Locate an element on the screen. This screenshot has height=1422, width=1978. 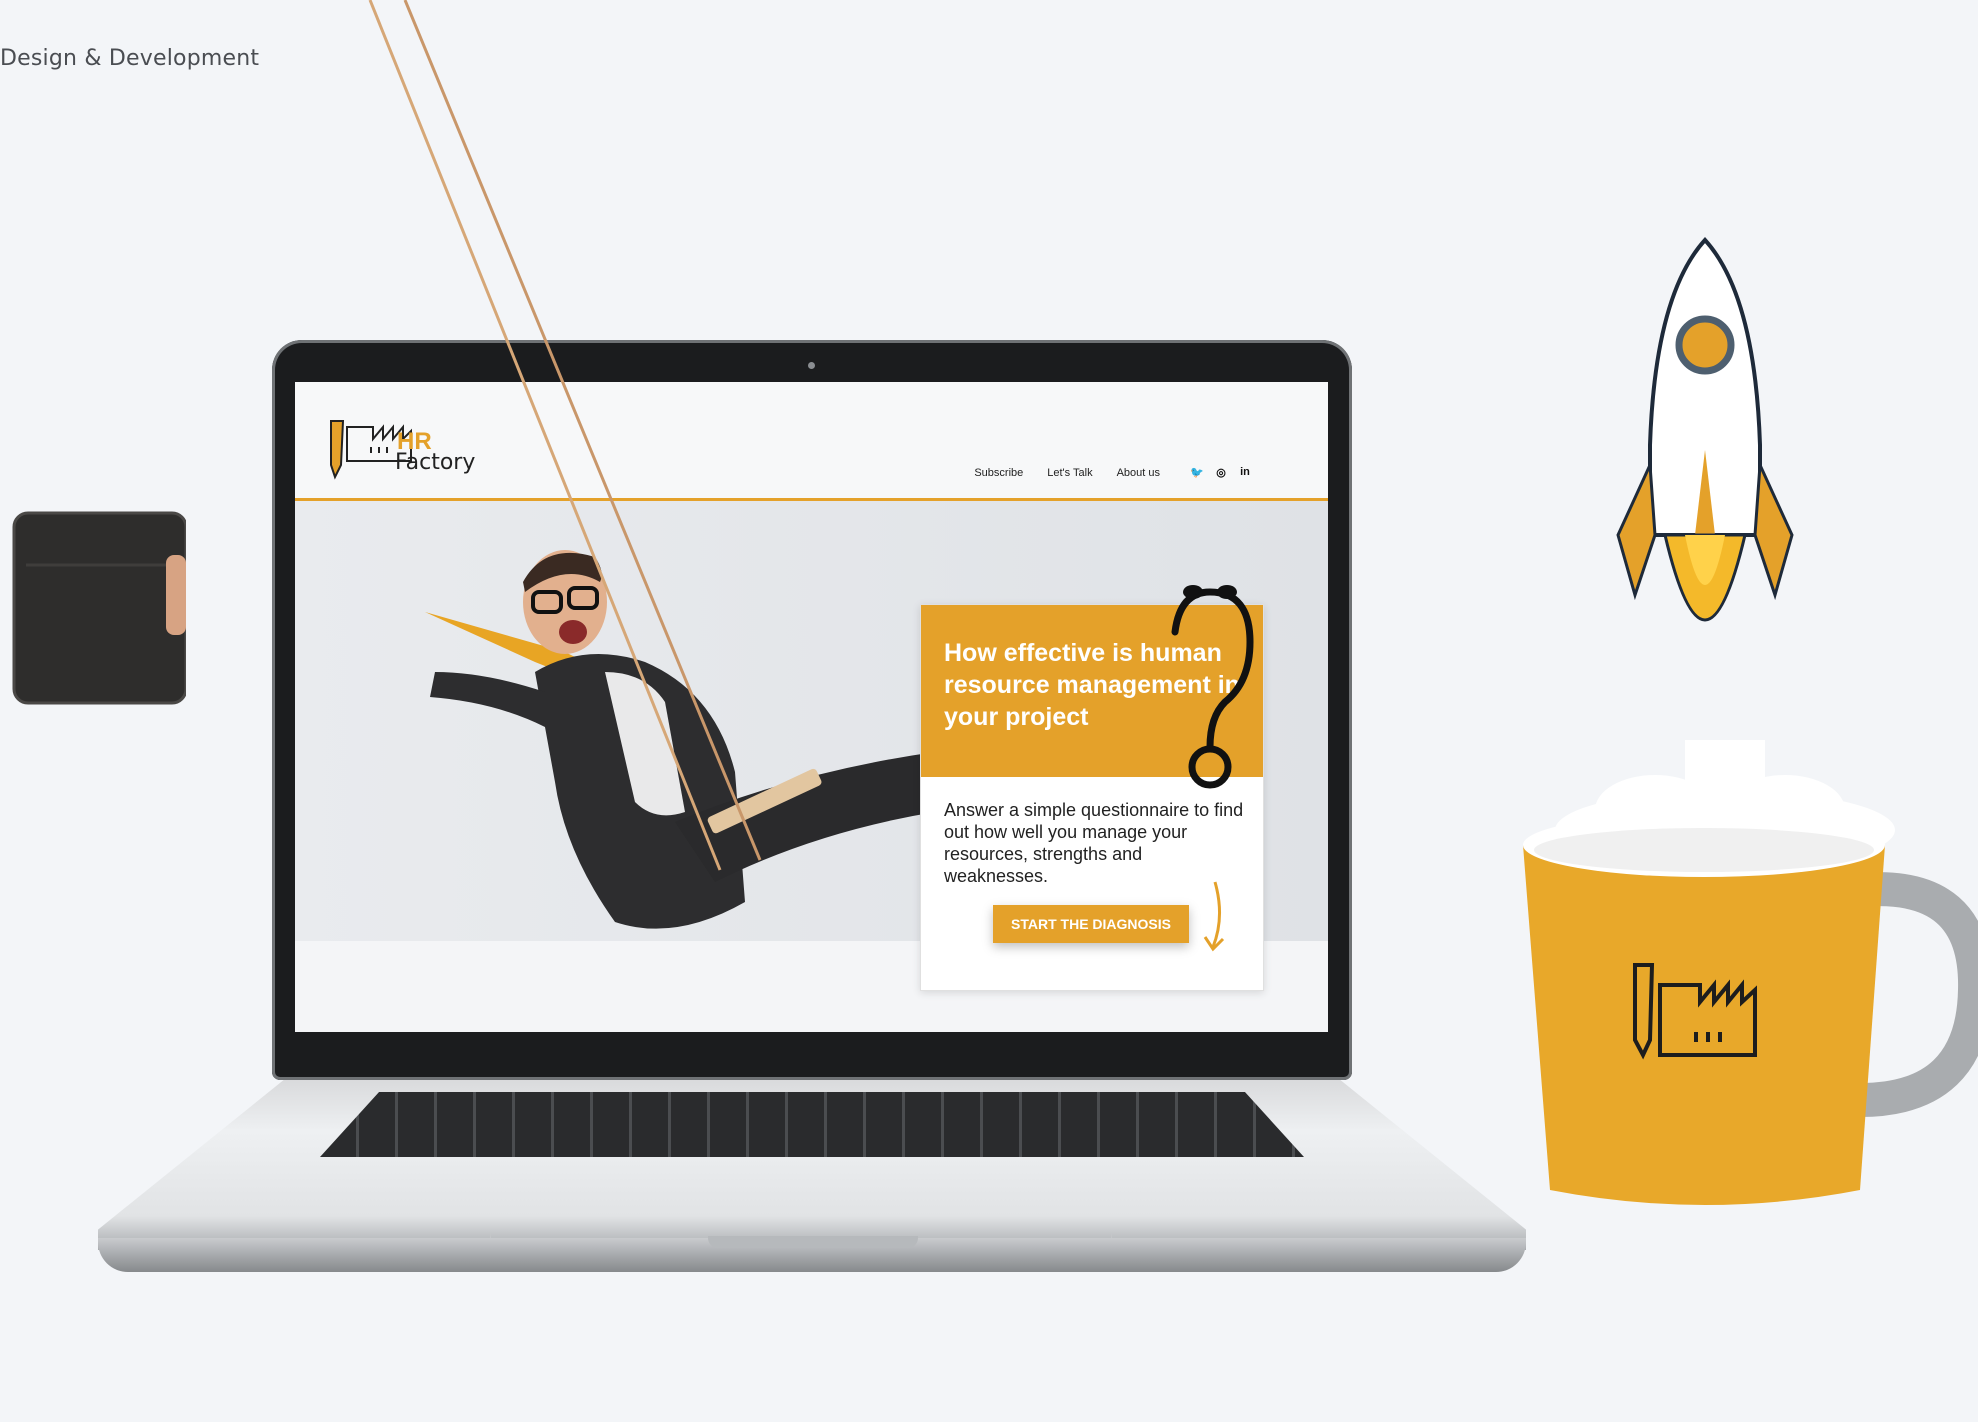
arrow-down-icon is located at coordinates (1214, 916).